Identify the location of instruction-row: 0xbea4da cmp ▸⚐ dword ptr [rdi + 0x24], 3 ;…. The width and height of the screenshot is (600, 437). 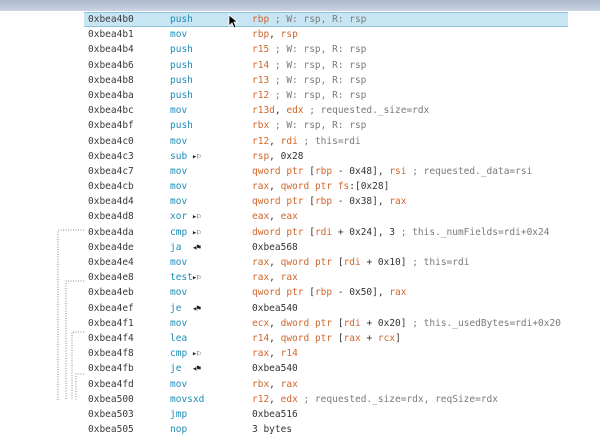
(300, 232).